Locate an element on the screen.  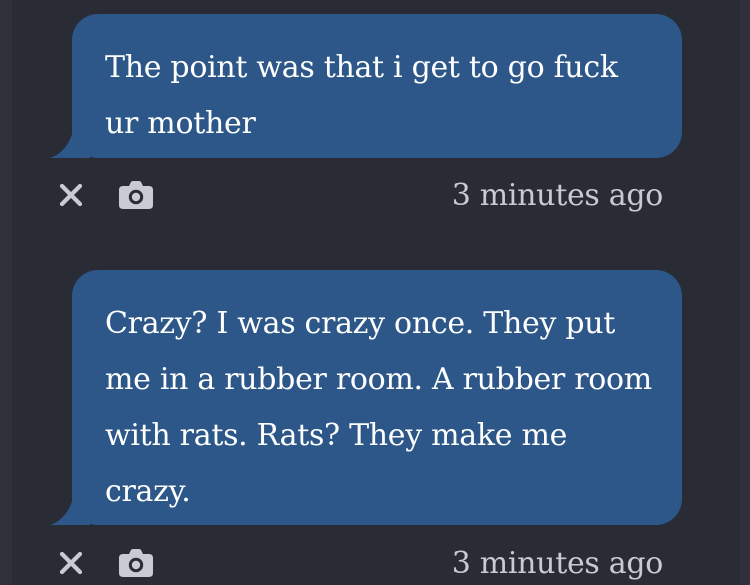
left-edge is located at coordinates (6, 292).